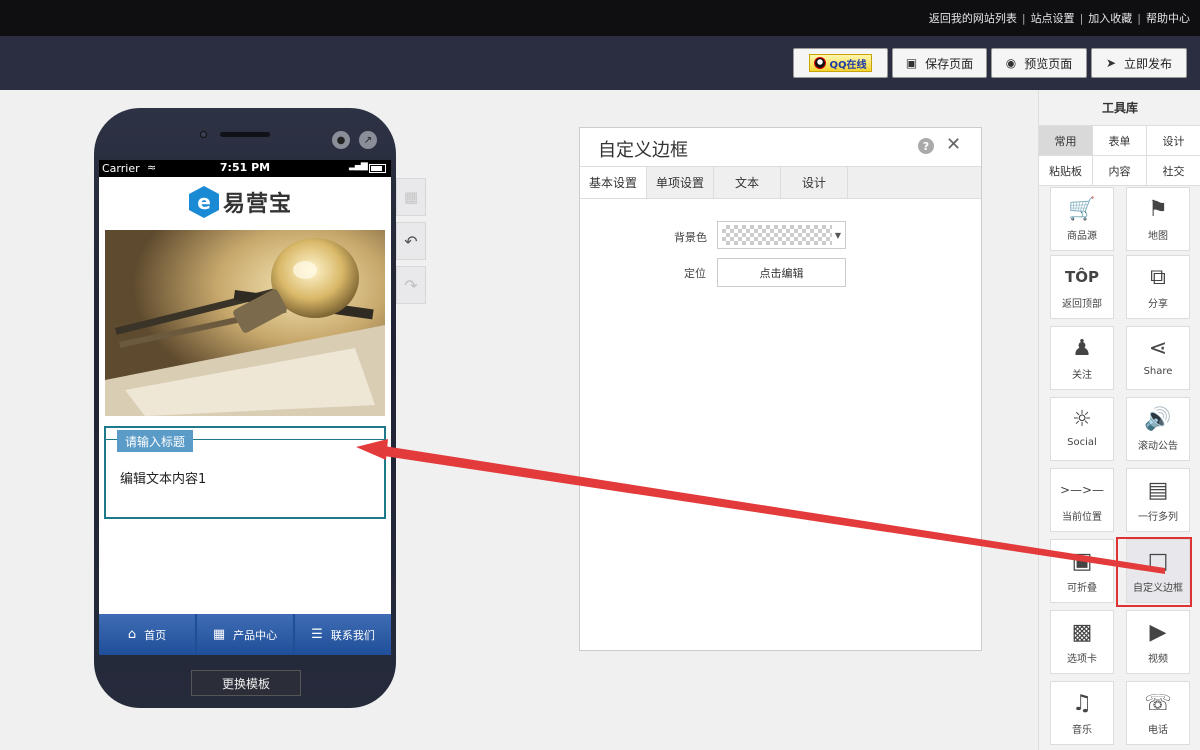 Image resolution: width=1200 pixels, height=750 pixels. I want to click on gallery-icon: ▦, so click(219, 634).